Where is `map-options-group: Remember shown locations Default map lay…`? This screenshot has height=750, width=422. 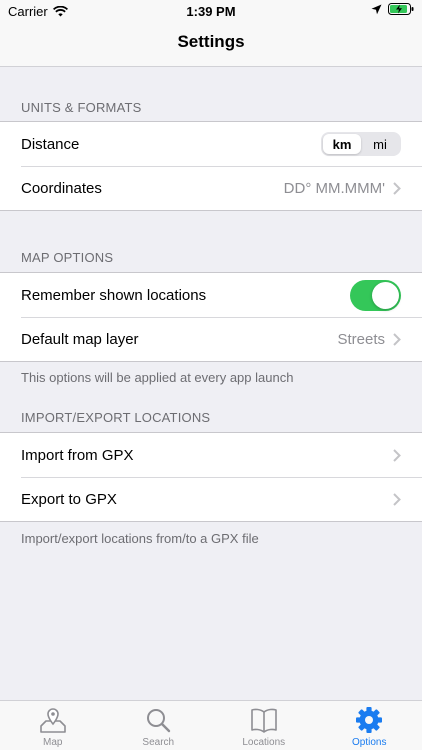
map-options-group: Remember shown locations Default map lay… is located at coordinates (211, 317).